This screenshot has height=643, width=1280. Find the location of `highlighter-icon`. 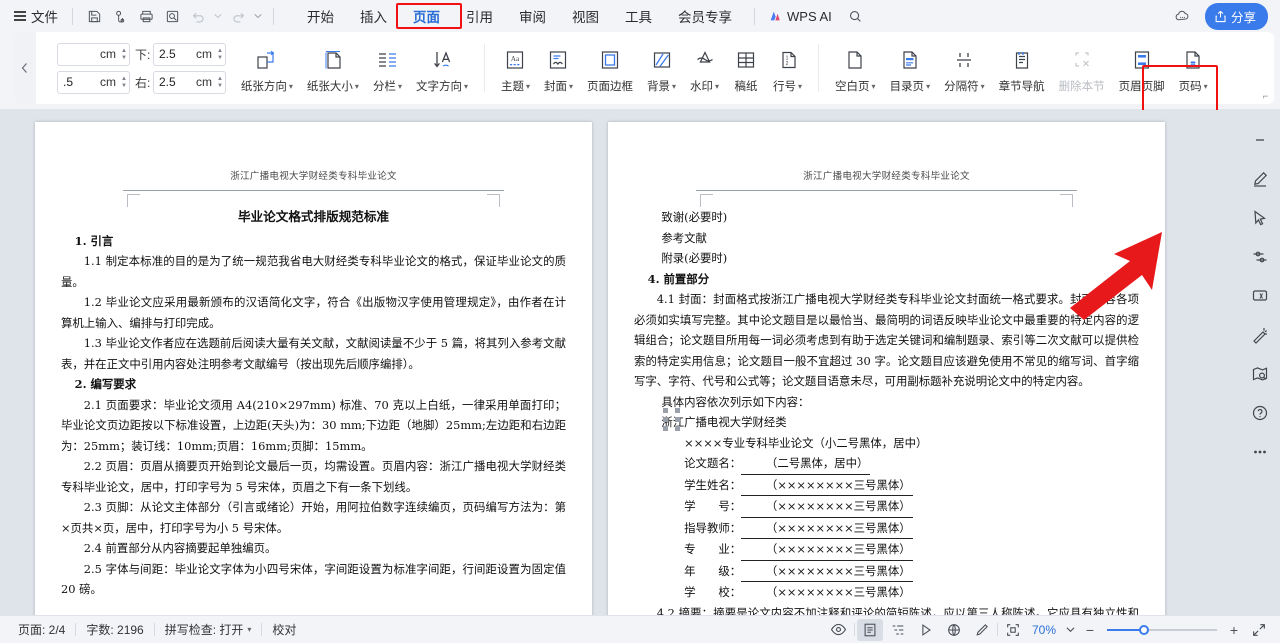

highlighter-icon is located at coordinates (1260, 296).